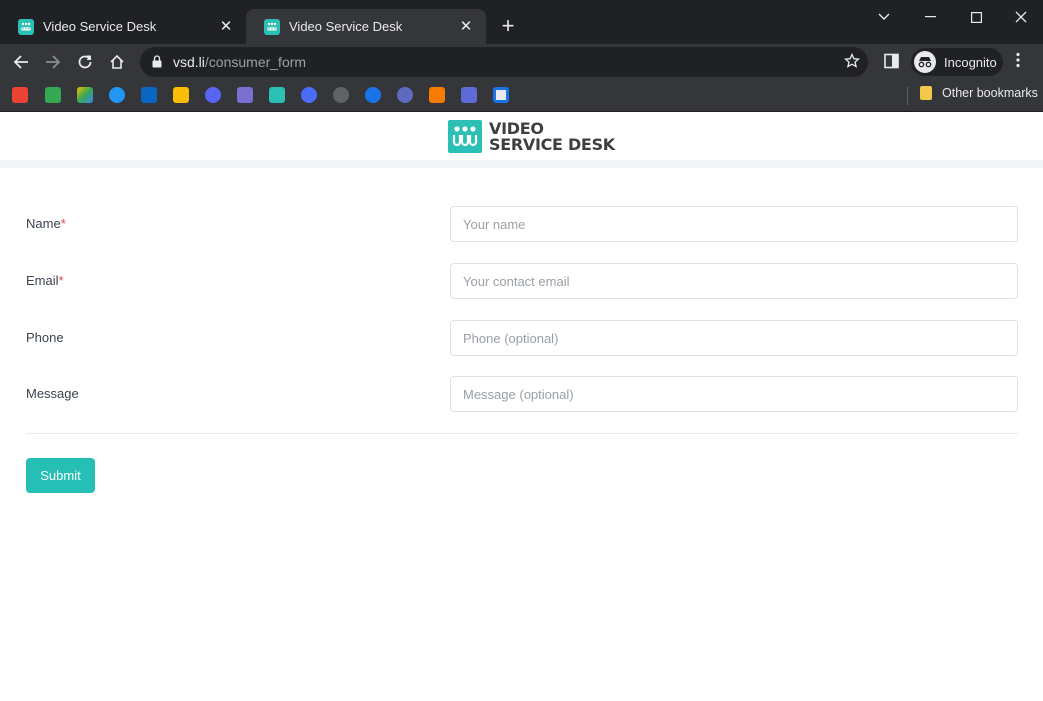 This screenshot has width=1043, height=701. I want to click on tab-video-service-desk-2: Video Service Desk ✕, so click(366, 26).